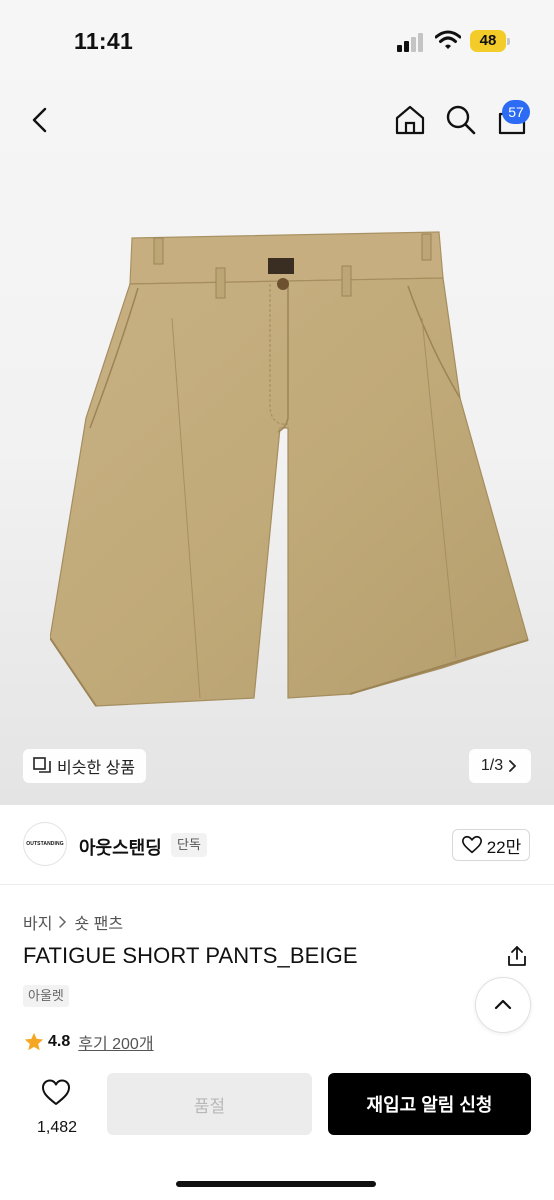 This screenshot has width=554, height=1200. I want to click on similar-products-label: 비슷한 상품, so click(96, 768).